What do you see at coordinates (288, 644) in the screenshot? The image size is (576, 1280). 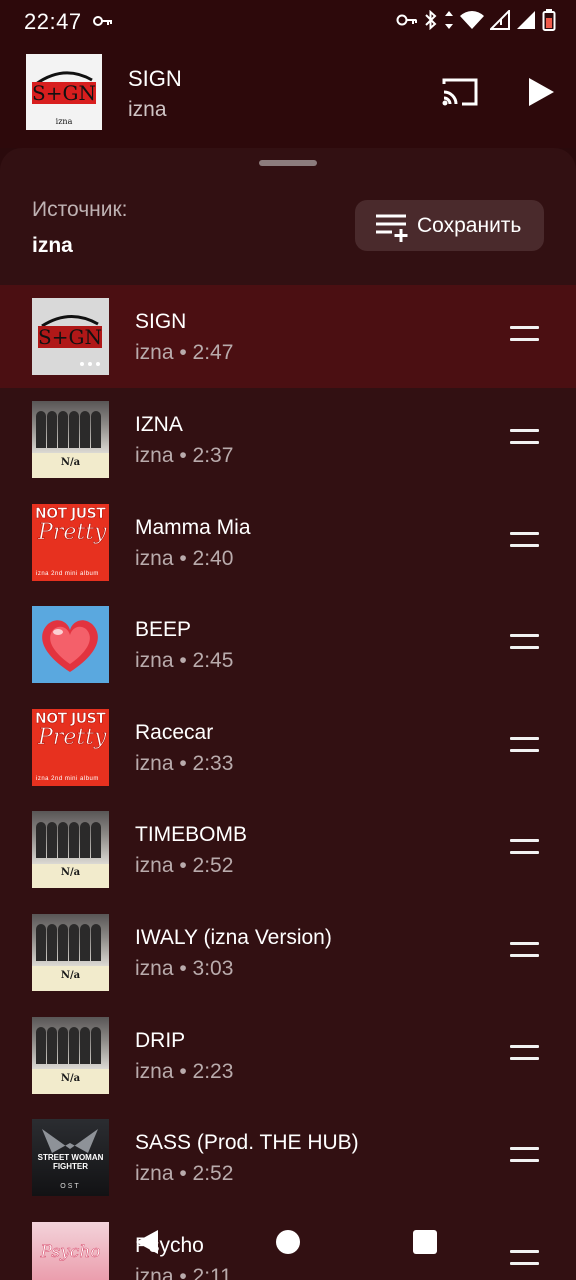 I see `queue-row: BEEP izna • 2:45` at bounding box center [288, 644].